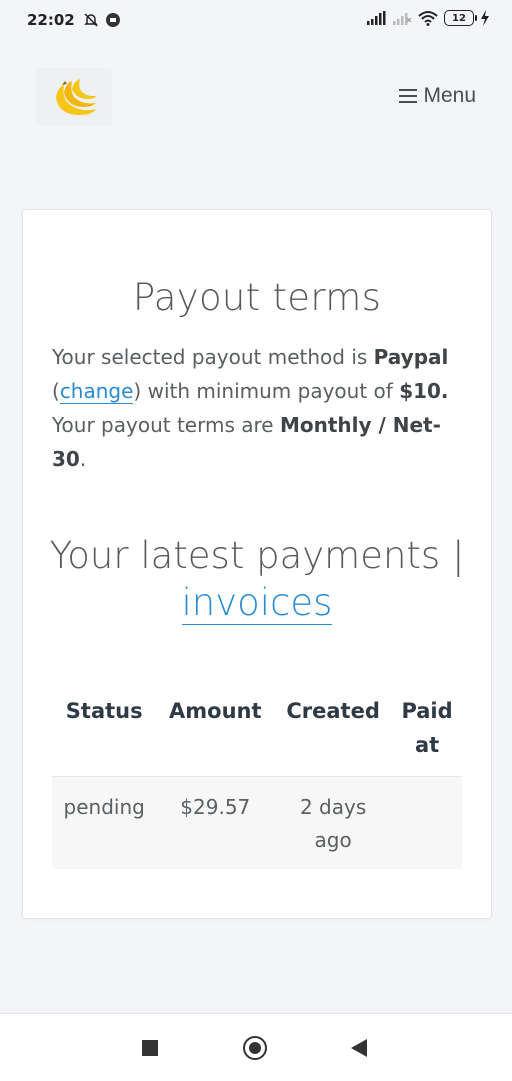  What do you see at coordinates (427, 733) in the screenshot?
I see `column-paid-at: Paid at` at bounding box center [427, 733].